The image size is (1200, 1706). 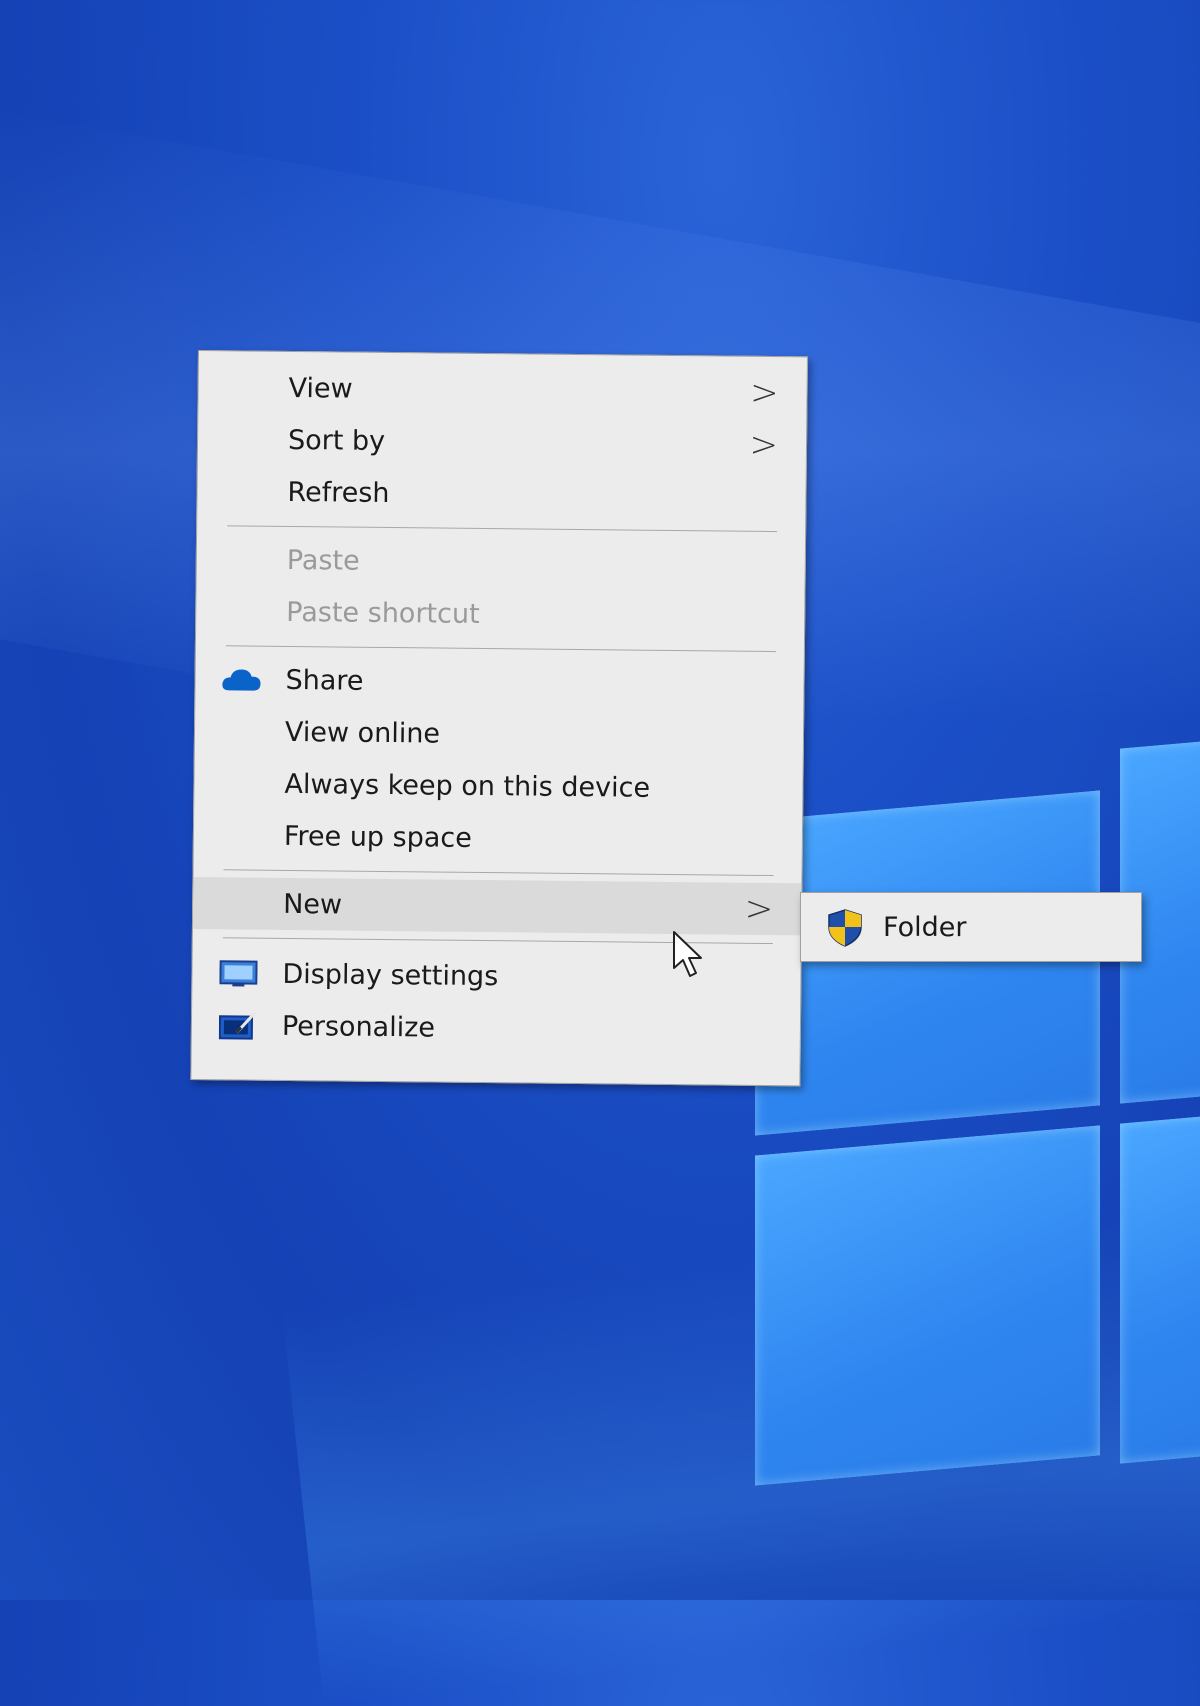 I want to click on menu-item-view: View >, so click(x=502, y=390).